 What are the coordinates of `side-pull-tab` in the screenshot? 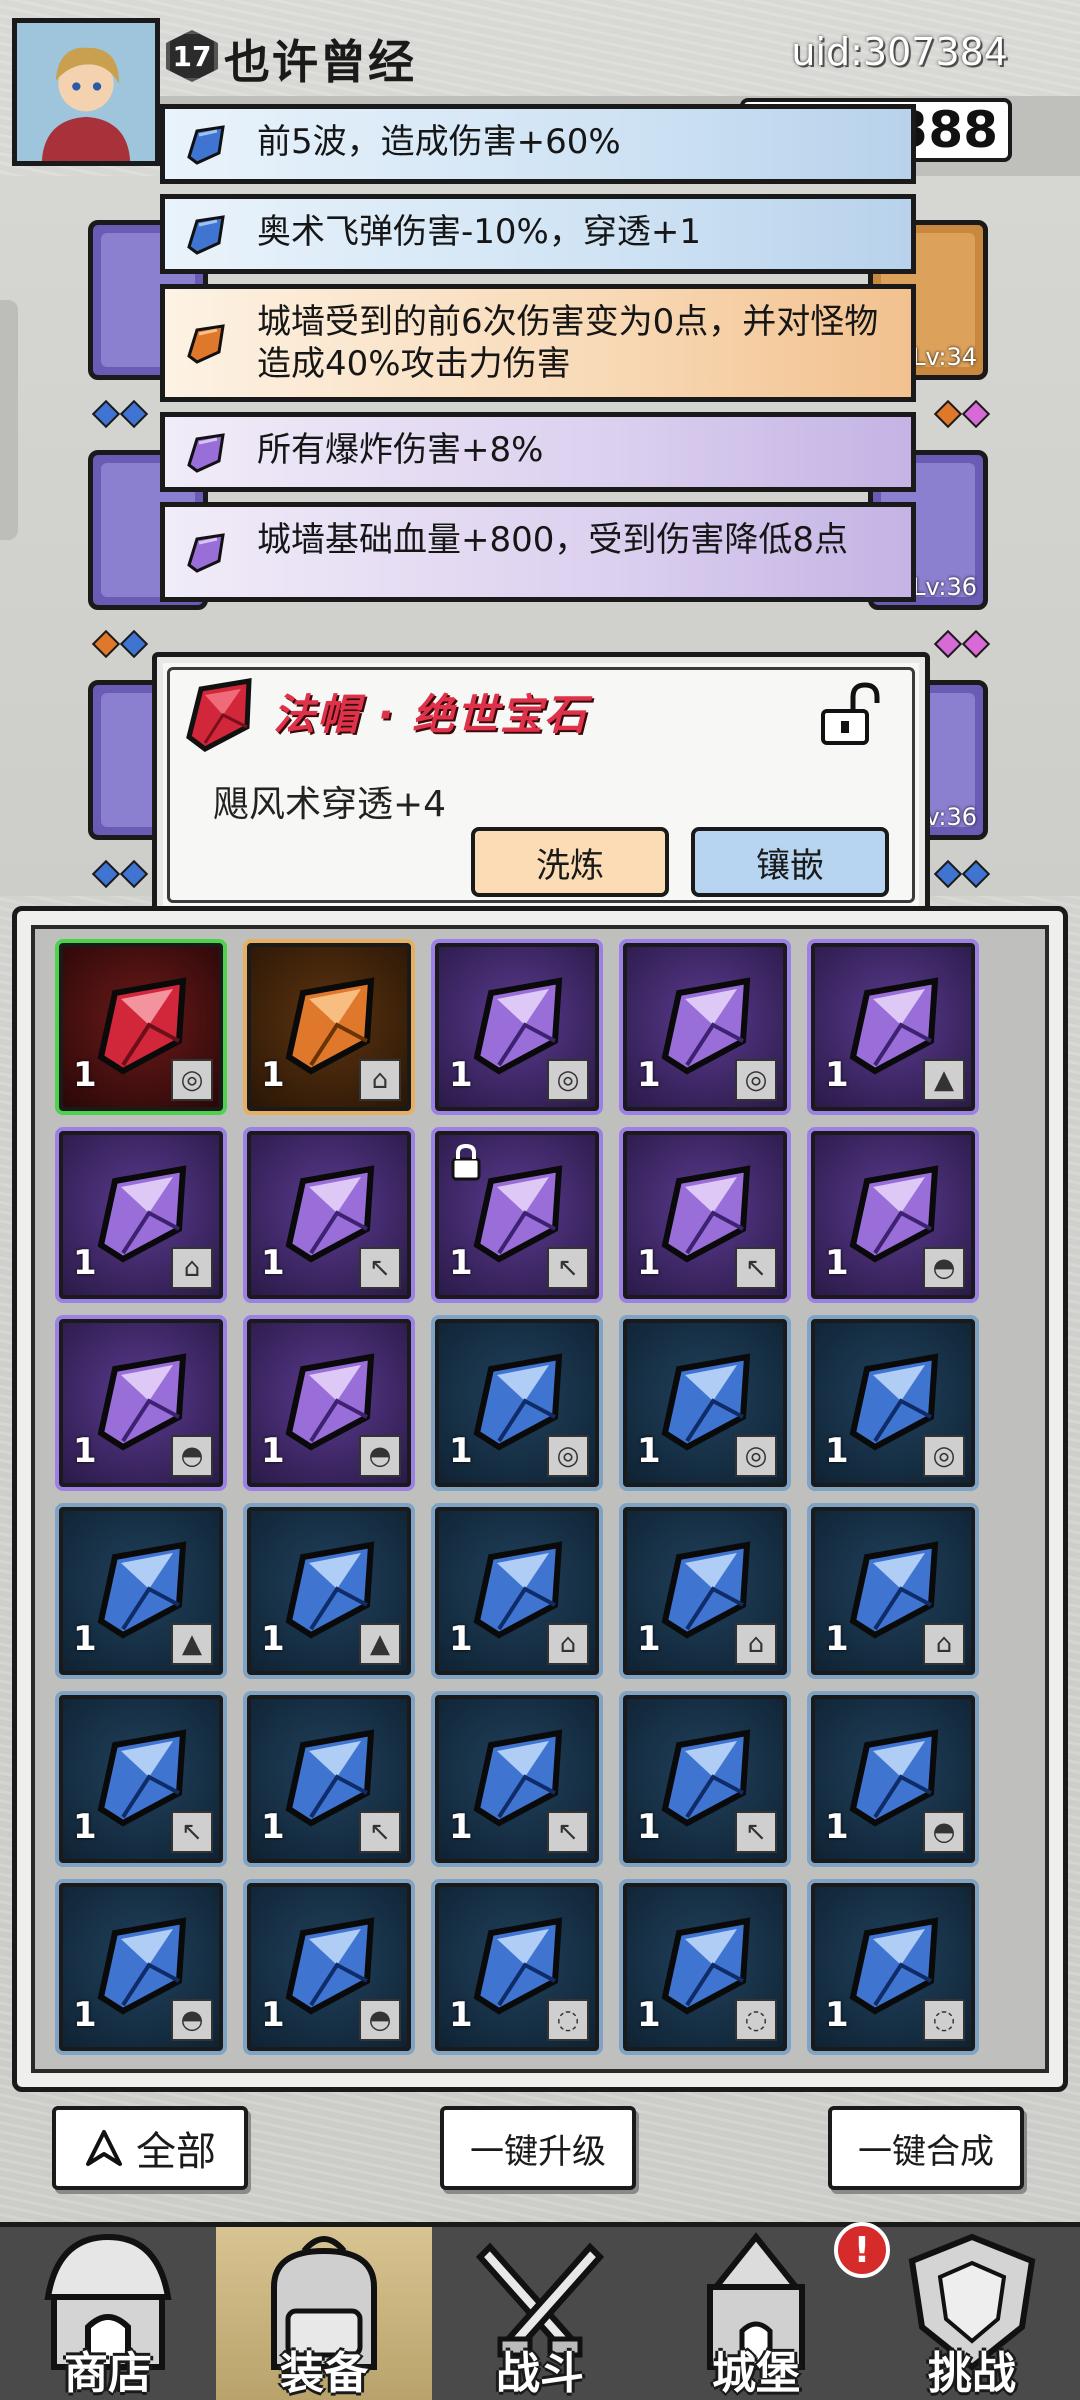 It's located at (9, 420).